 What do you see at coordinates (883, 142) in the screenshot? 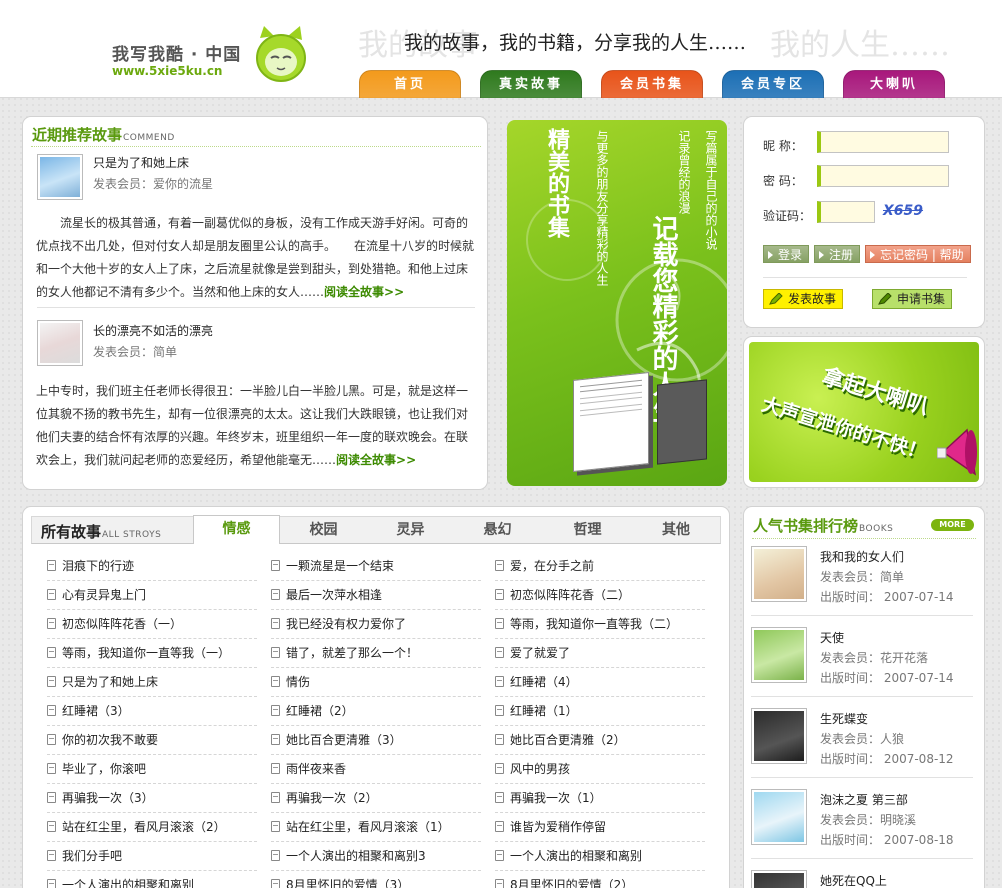
I see `nickname-input` at bounding box center [883, 142].